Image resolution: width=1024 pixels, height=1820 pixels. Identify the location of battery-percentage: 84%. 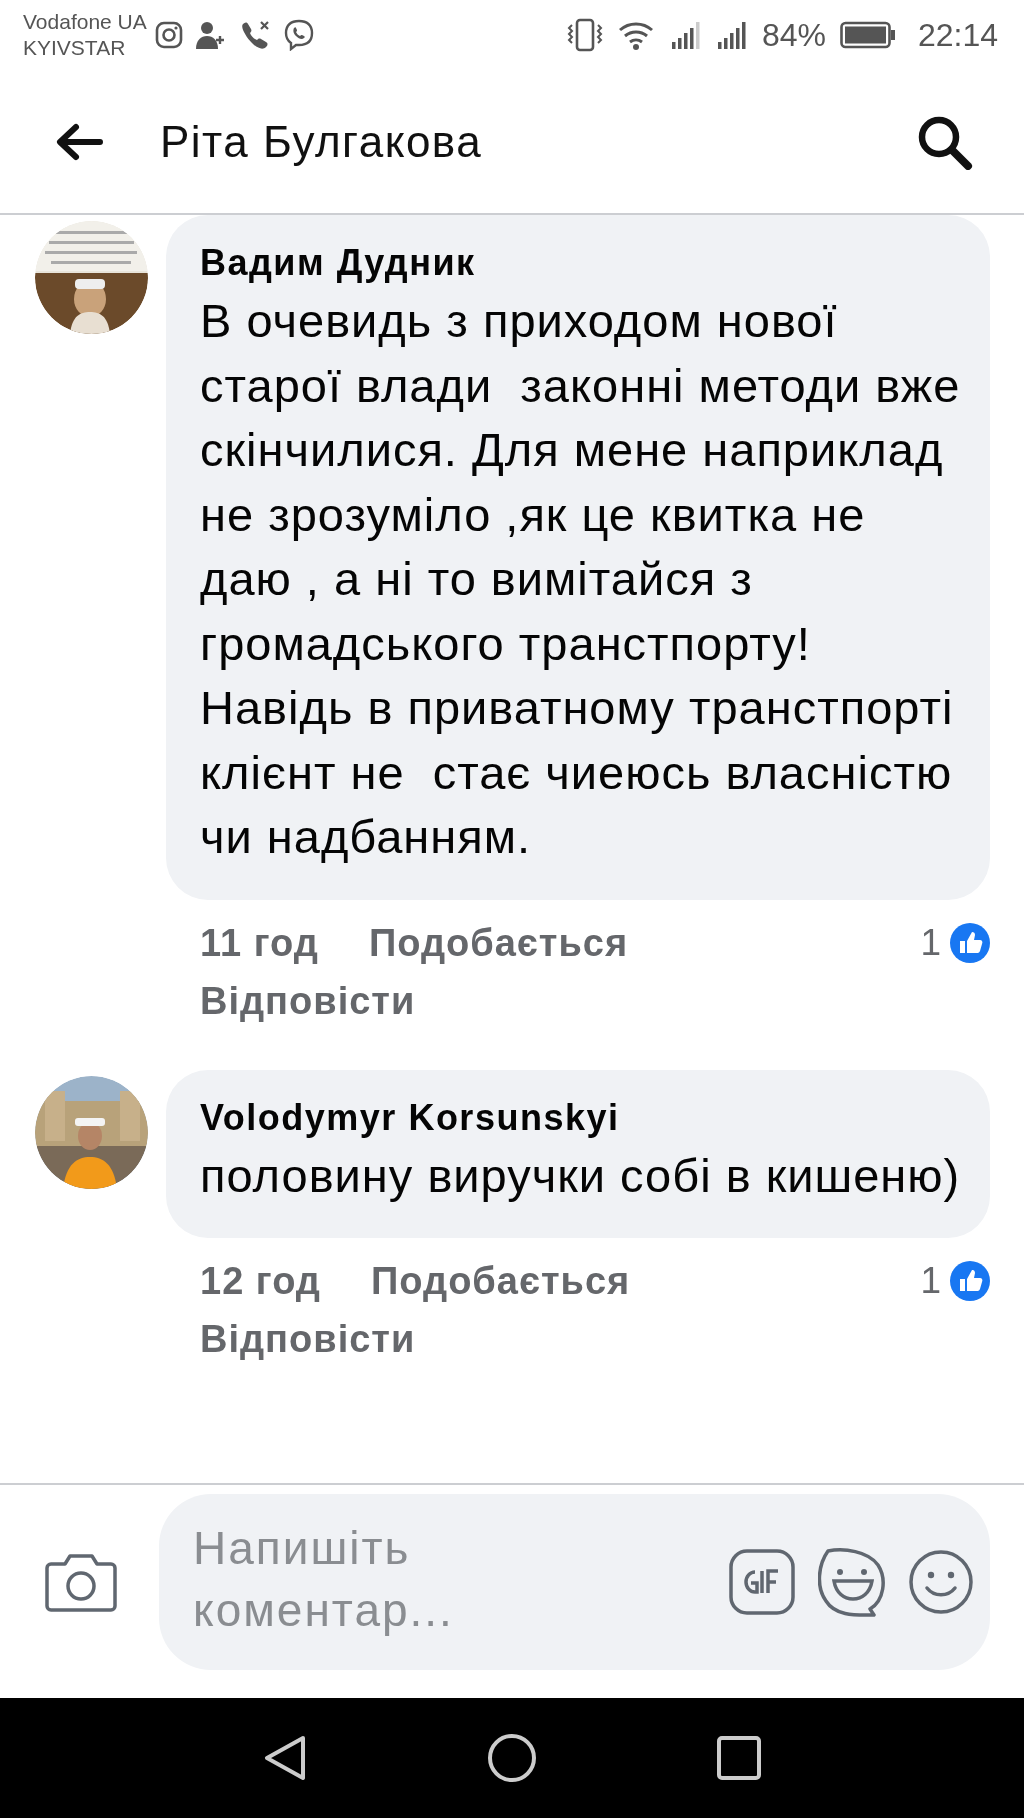
(793, 35).